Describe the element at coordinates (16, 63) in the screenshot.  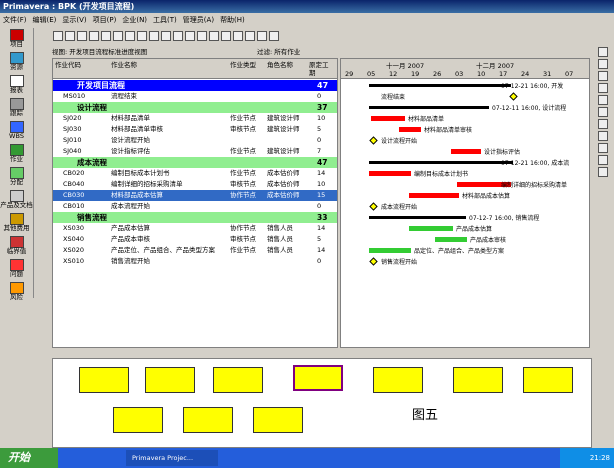
I see `sidebar-item-resources: 资源` at that location.